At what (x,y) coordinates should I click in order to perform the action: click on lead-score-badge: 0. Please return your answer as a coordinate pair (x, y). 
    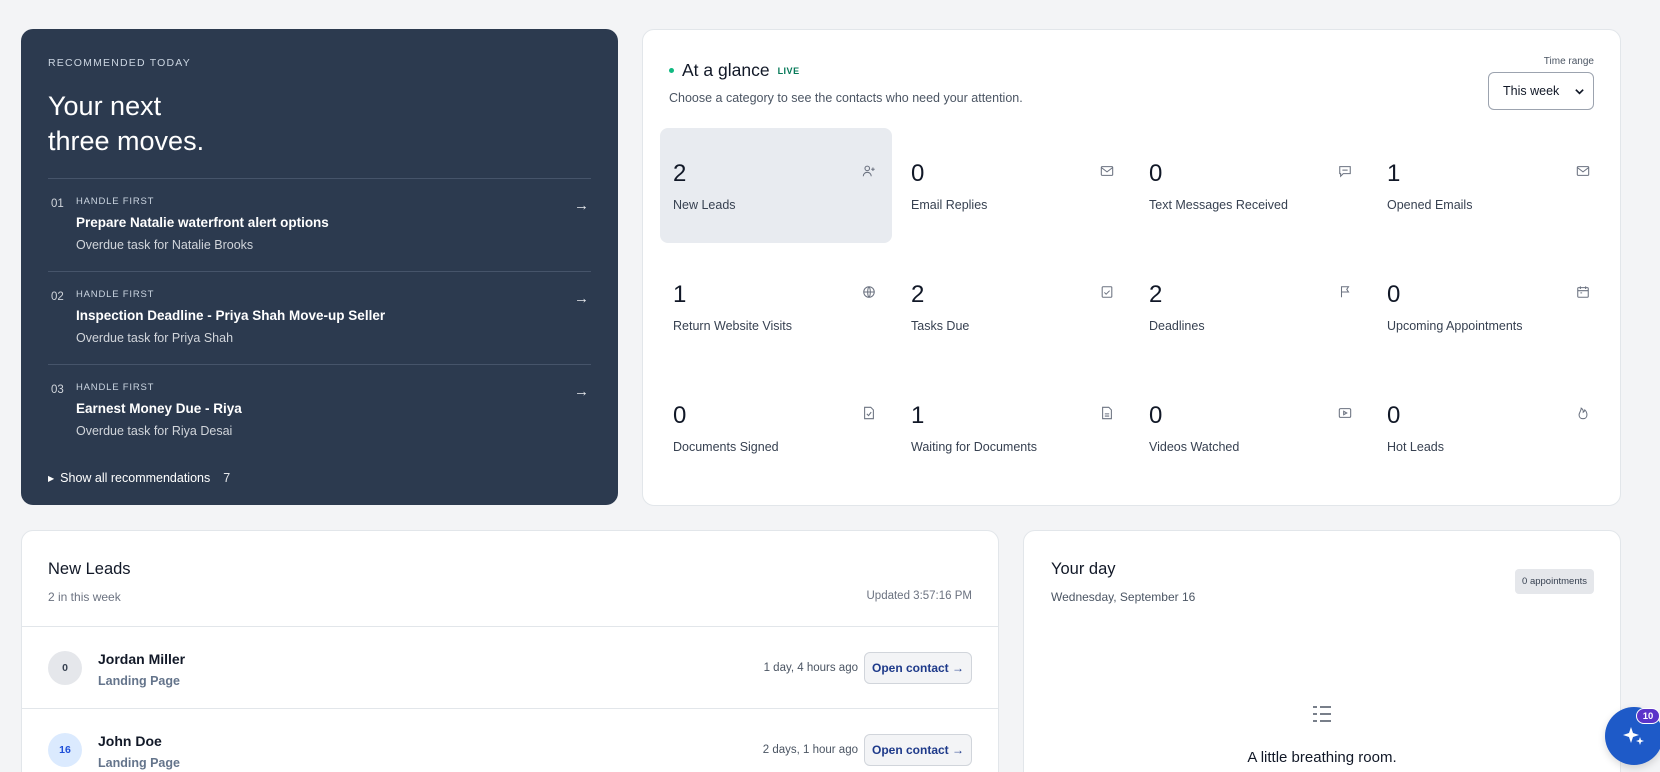
    Looking at the image, I should click on (65, 668).